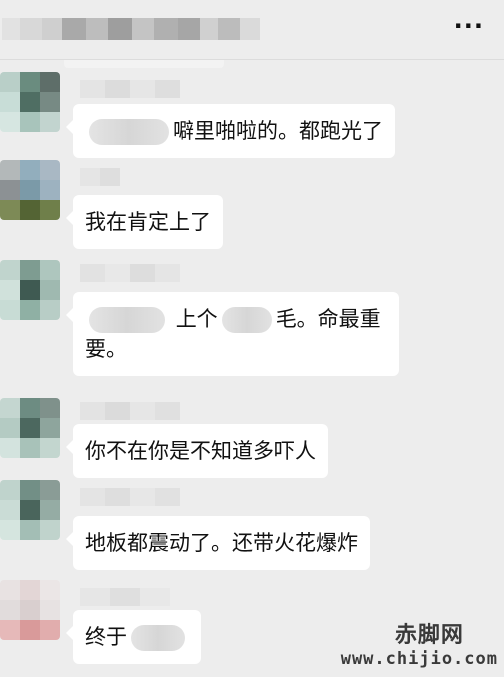 Image resolution: width=504 pixels, height=677 pixels. I want to click on message-bubble: 上个 毛。命最重 要。, so click(232, 334).